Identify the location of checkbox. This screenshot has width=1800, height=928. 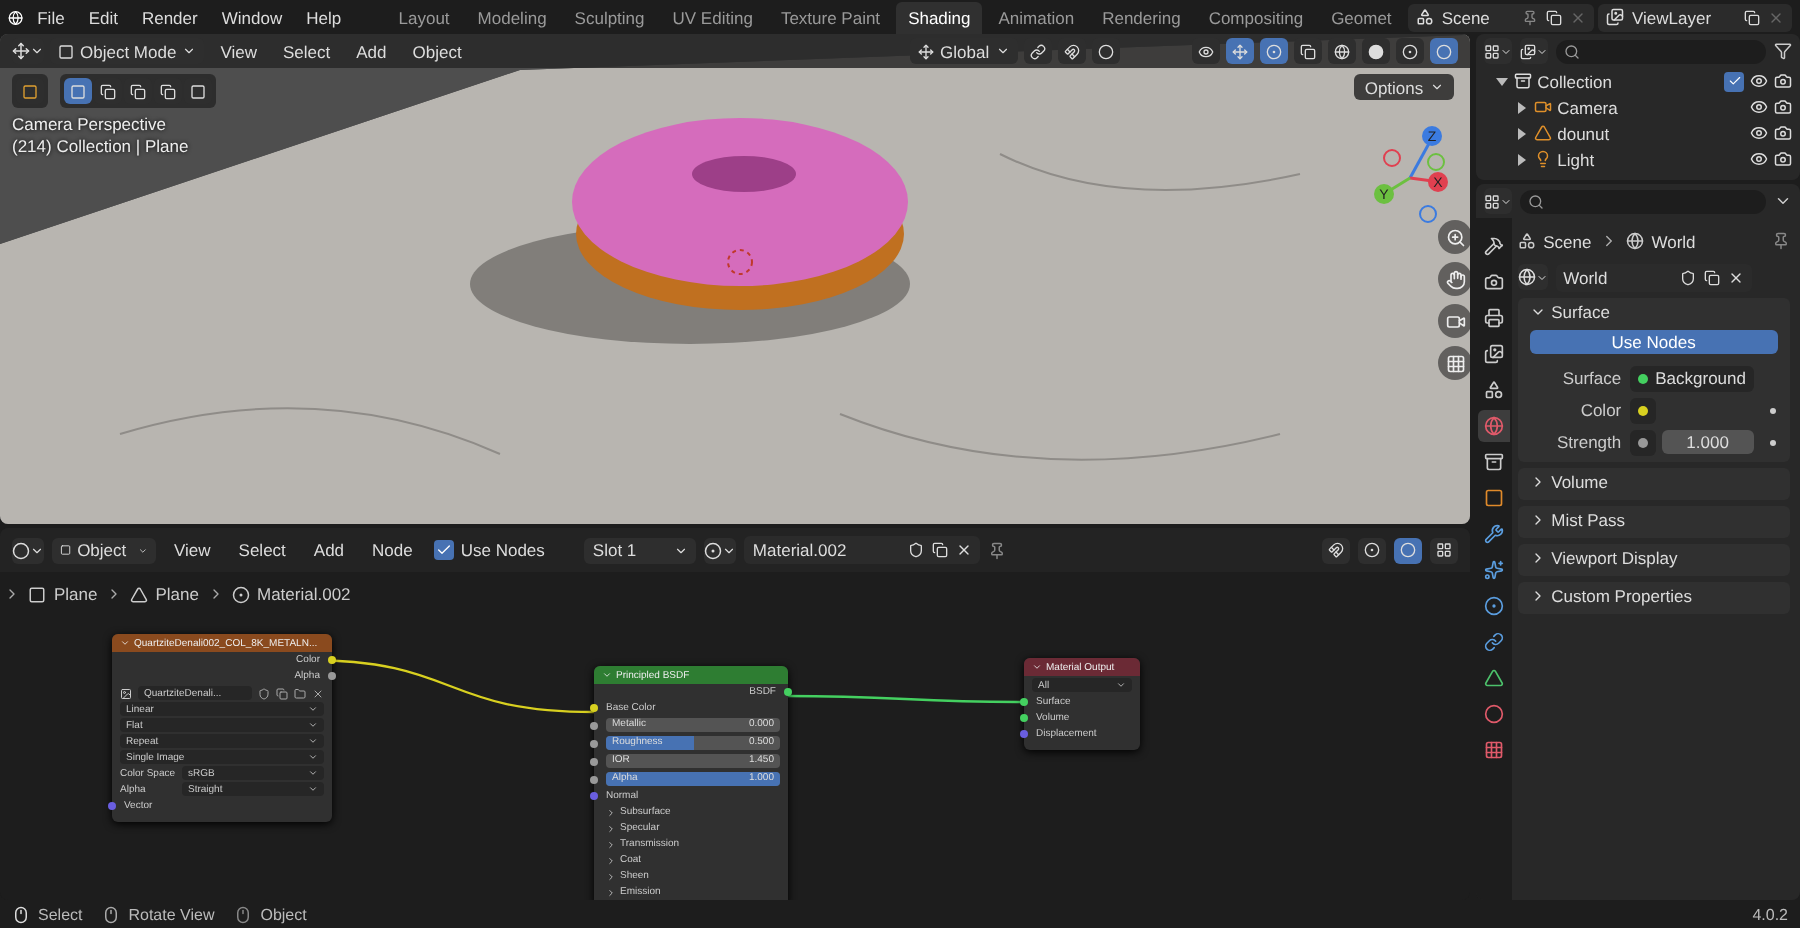
(1734, 81).